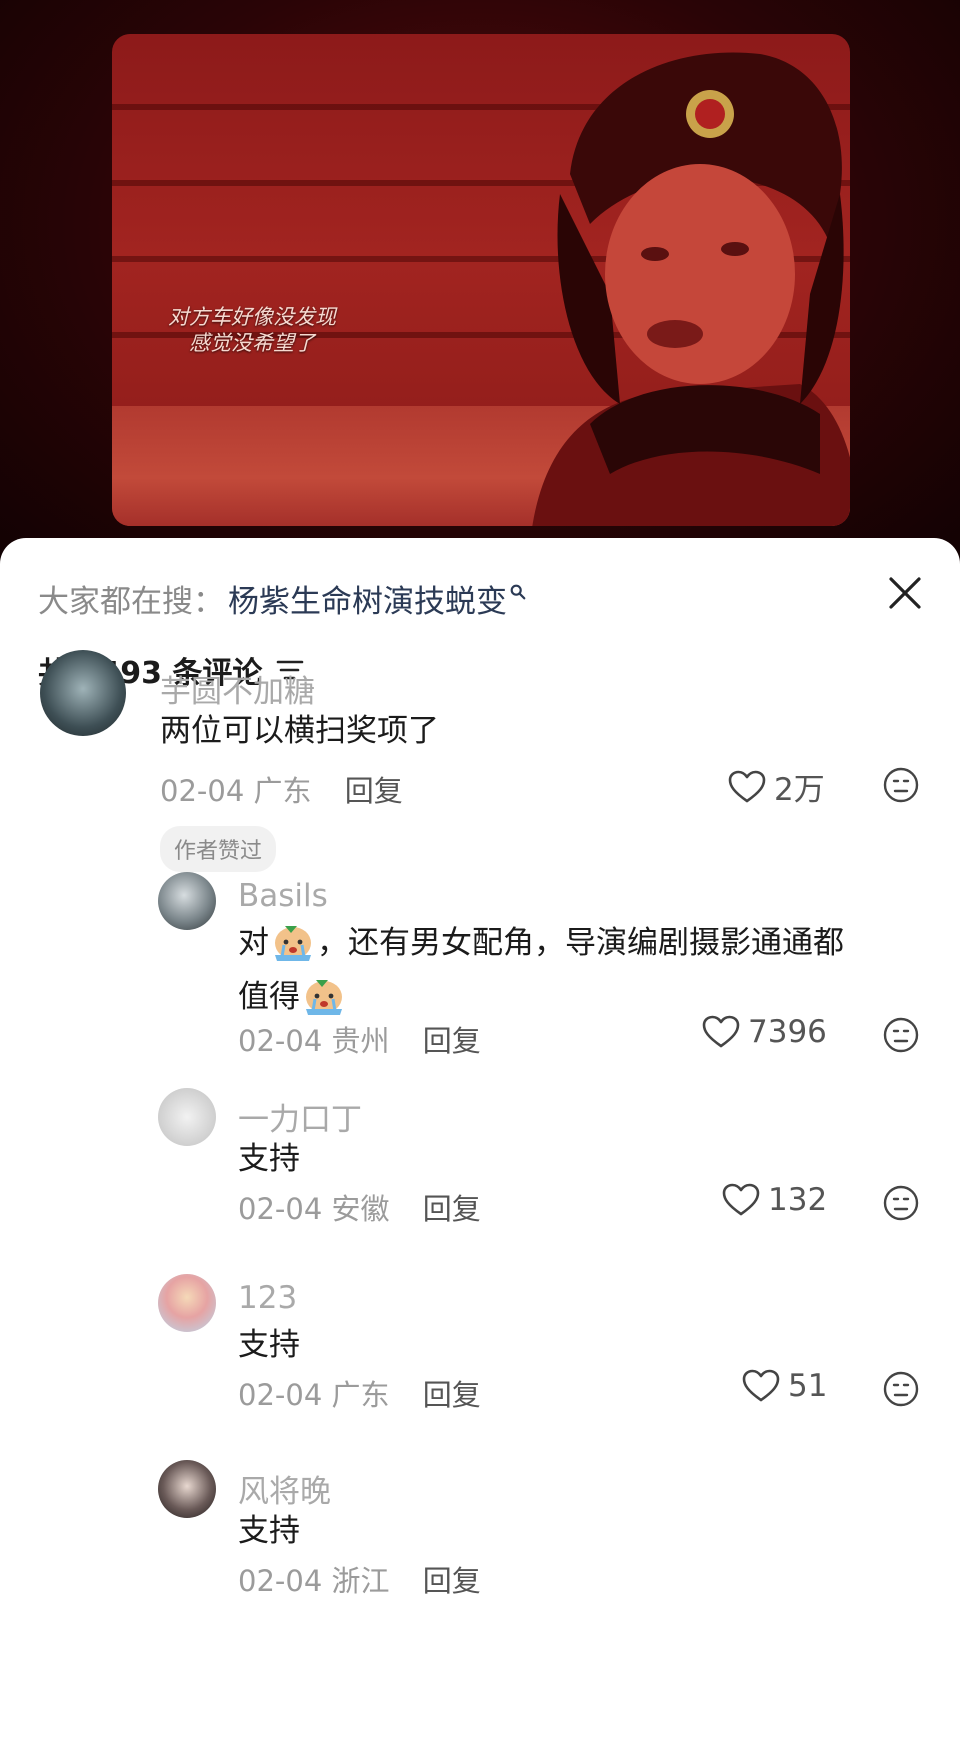  What do you see at coordinates (578, 970) in the screenshot?
I see `comment-text: 对 ，还有男女配角，导演编剧摄影通通都 值得` at bounding box center [578, 970].